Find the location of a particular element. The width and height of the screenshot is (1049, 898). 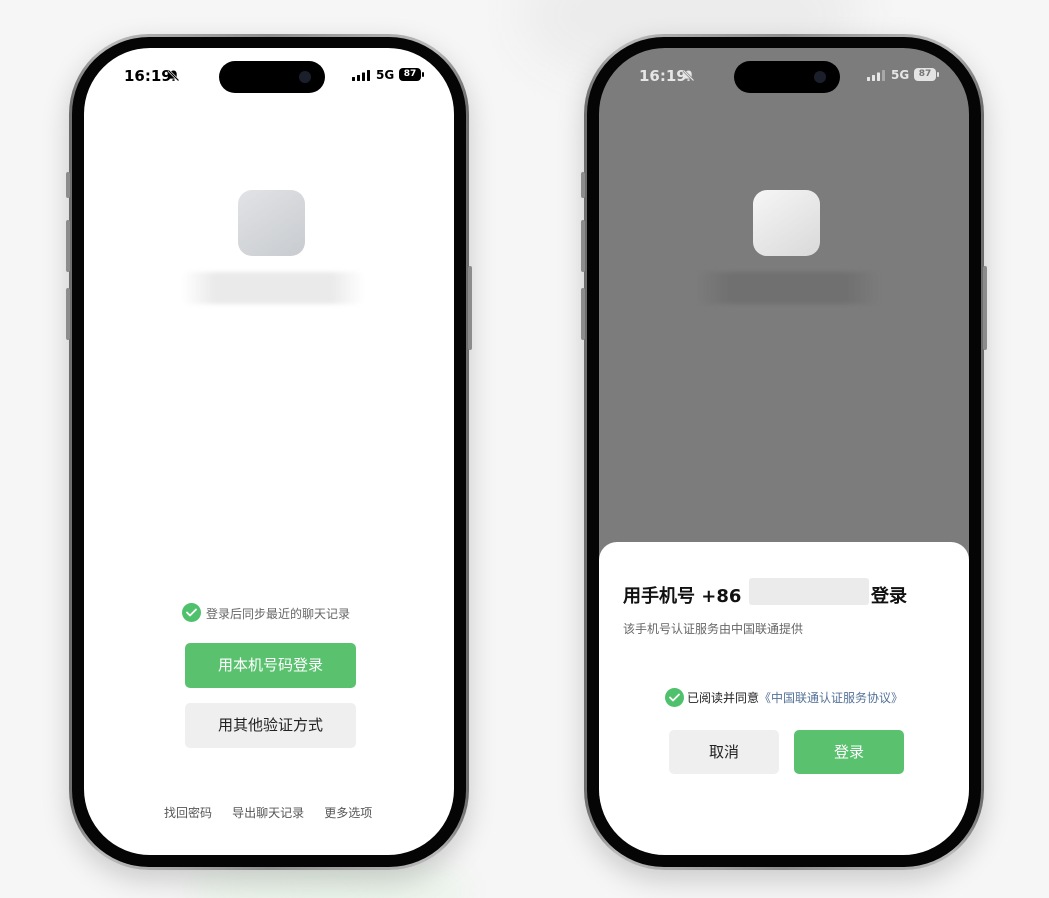

sync-label: 登录后同步最近的聊天记录 is located at coordinates (278, 614).